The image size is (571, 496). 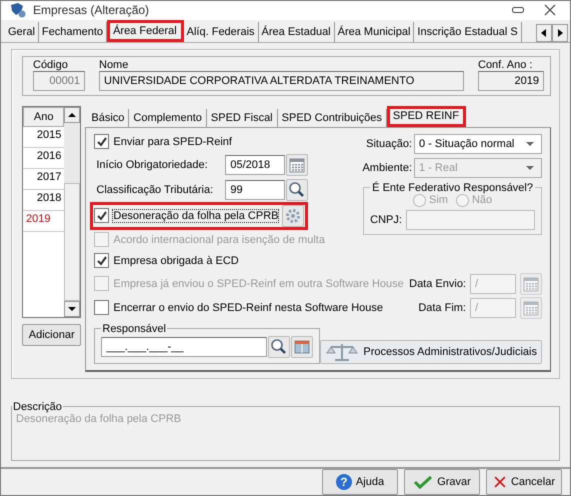 I want to click on dialog-button: Cancelar, so click(x=524, y=481).